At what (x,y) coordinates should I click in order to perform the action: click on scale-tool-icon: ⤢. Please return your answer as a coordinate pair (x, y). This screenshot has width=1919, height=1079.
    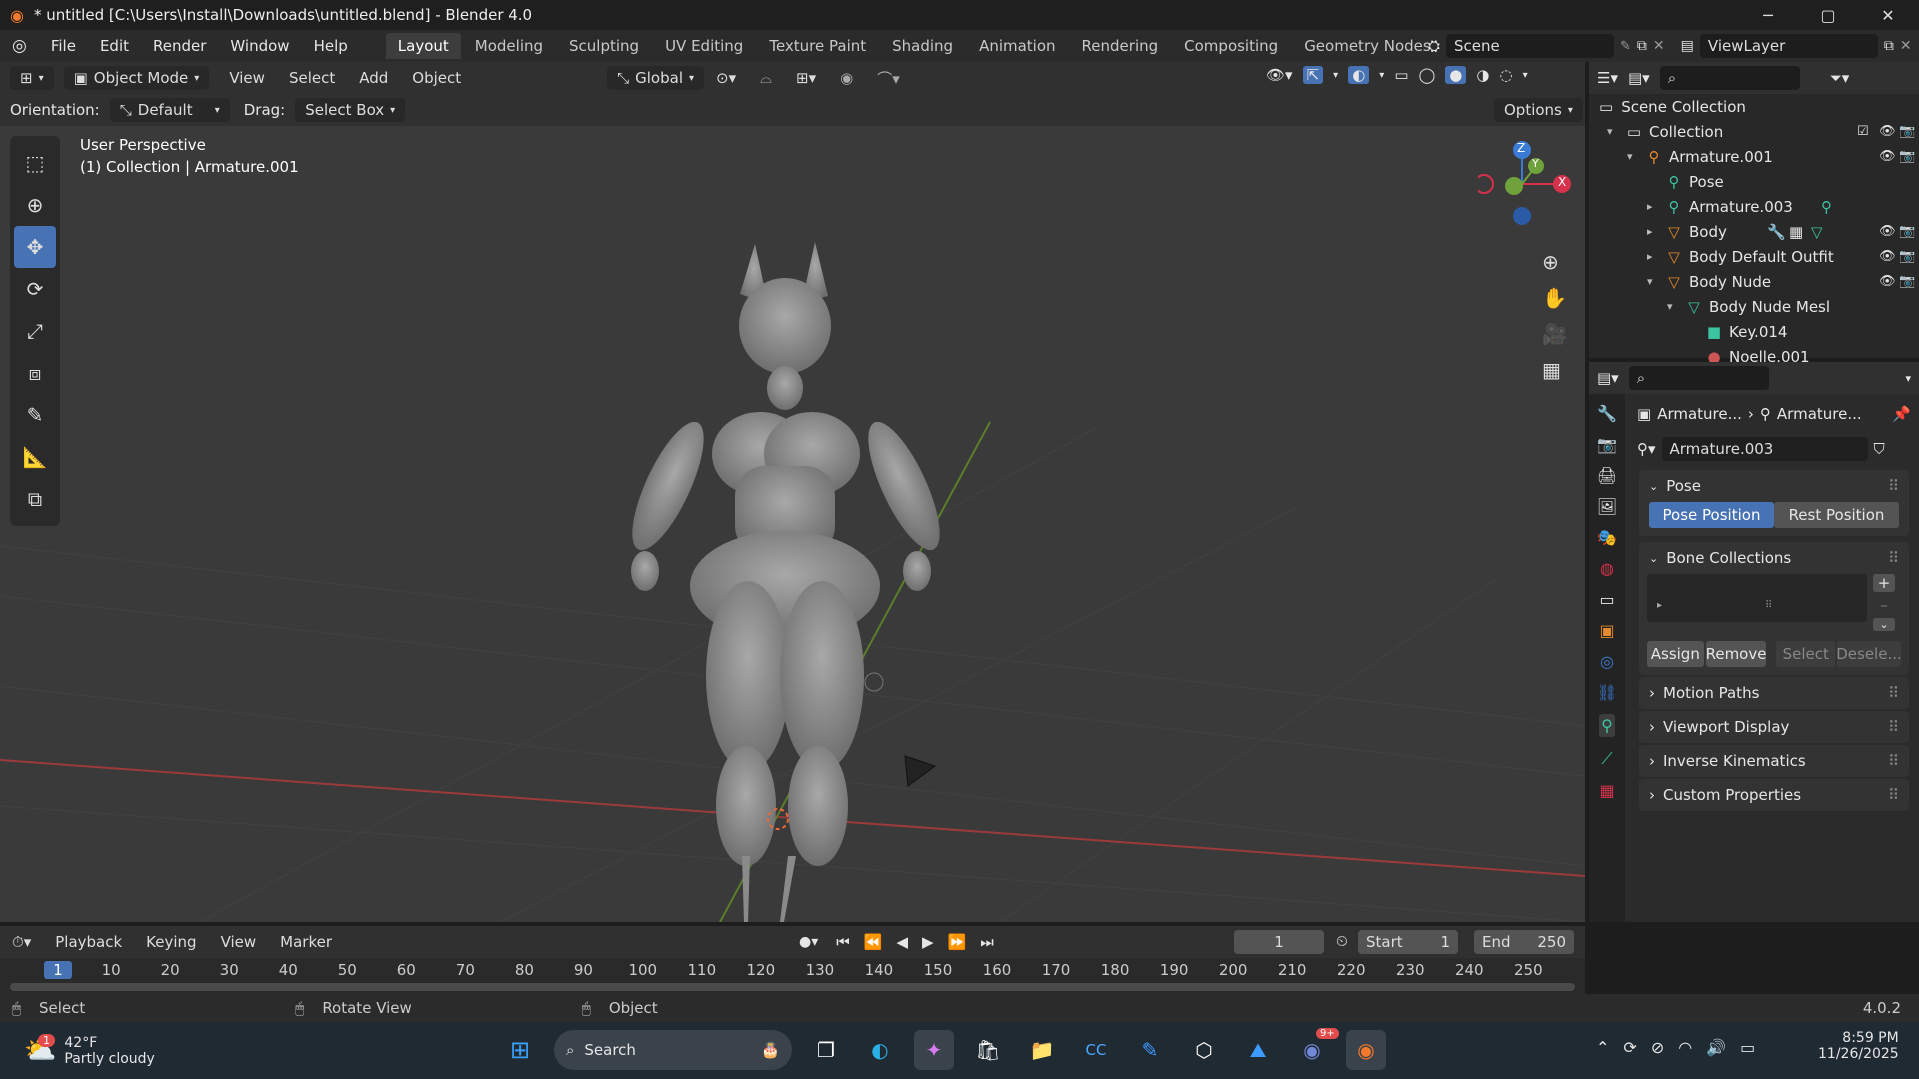
    Looking at the image, I should click on (35, 331).